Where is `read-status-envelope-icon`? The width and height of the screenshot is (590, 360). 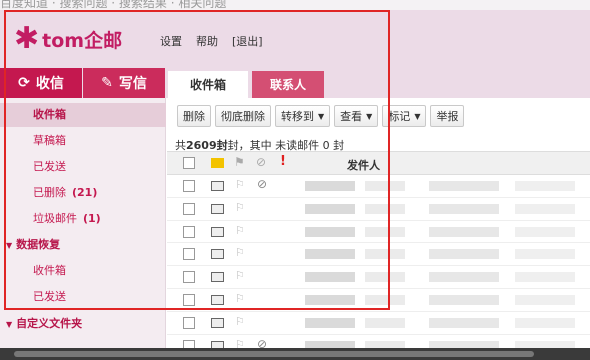 read-status-envelope-icon is located at coordinates (217, 163).